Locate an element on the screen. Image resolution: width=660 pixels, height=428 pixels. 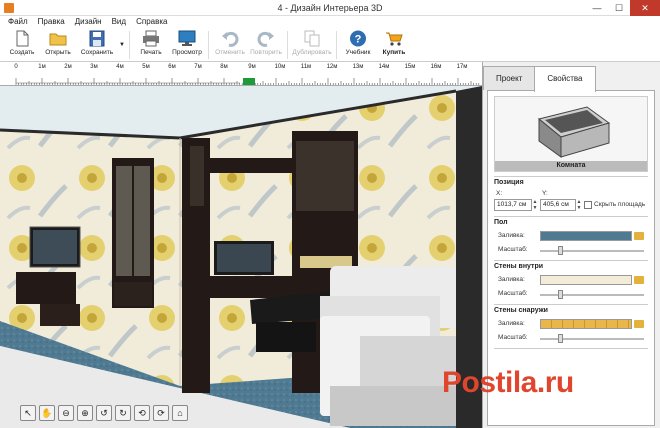
preview-button: Просмотр is located at coordinates (187, 45).